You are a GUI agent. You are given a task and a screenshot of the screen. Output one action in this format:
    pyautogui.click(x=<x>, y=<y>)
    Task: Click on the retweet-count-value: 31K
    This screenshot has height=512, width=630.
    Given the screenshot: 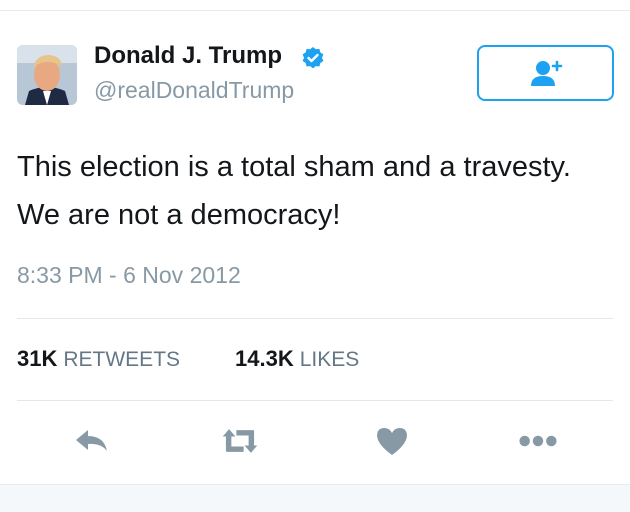 What is the action you would take?
    pyautogui.click(x=37, y=358)
    